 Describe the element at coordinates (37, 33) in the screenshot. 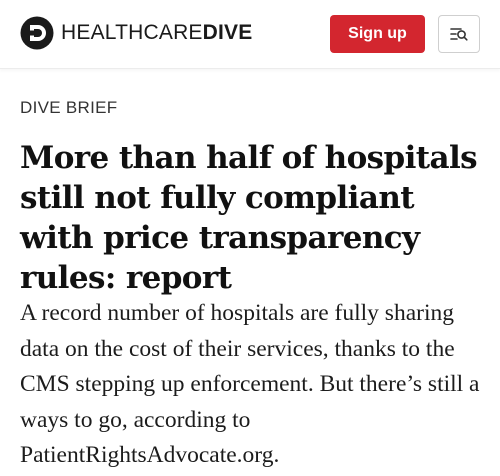

I see `healthcare-dive-logo-icon` at that location.